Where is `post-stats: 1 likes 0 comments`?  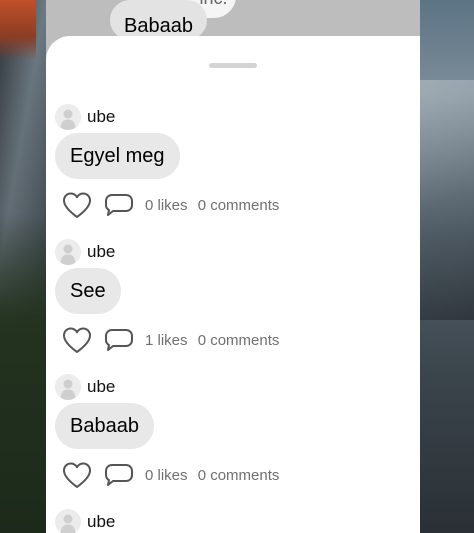 post-stats: 1 likes 0 comments is located at coordinates (212, 340).